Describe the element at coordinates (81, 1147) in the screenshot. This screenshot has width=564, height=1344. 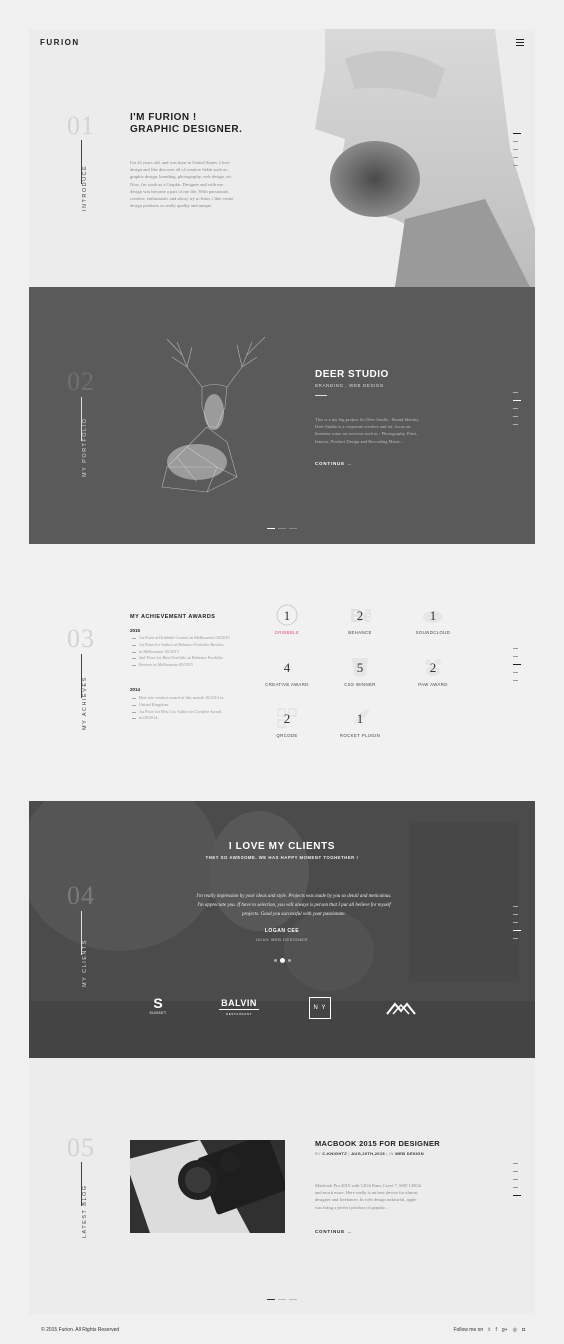
I see `section-number: 05` at that location.